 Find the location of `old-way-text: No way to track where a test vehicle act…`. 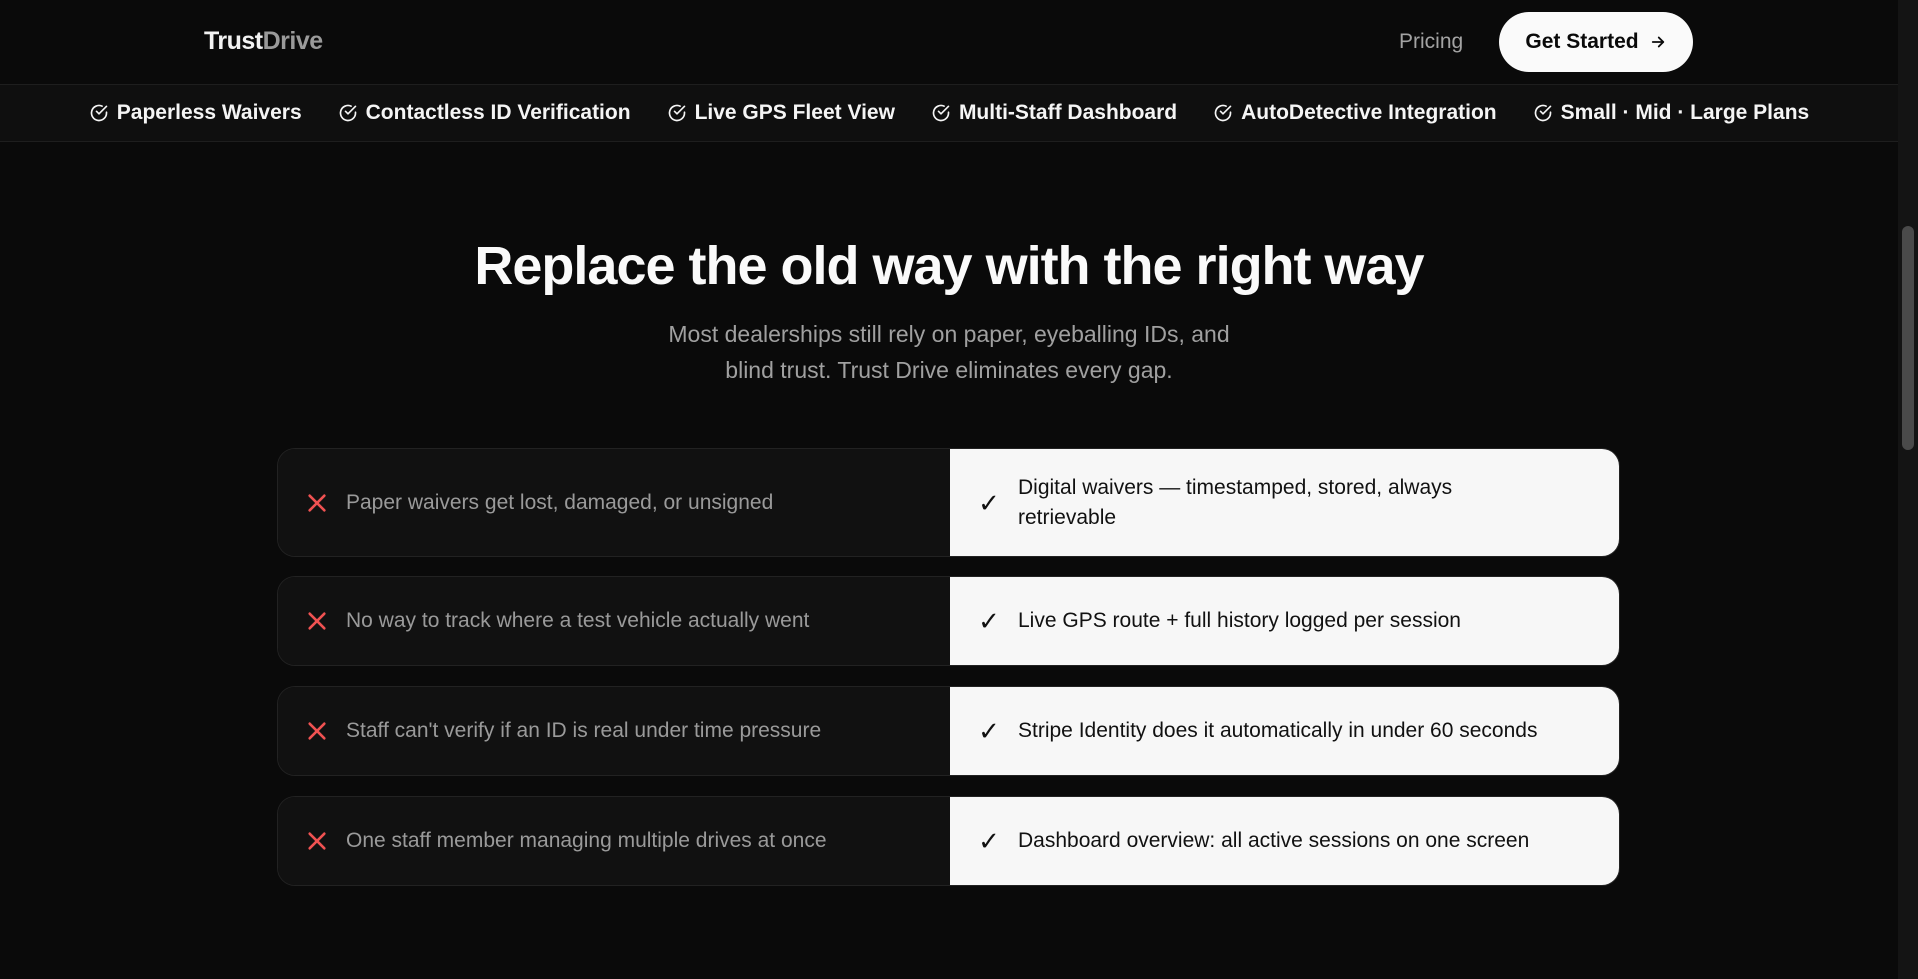

old-way-text: No way to track where a test vehicle act… is located at coordinates (578, 620).